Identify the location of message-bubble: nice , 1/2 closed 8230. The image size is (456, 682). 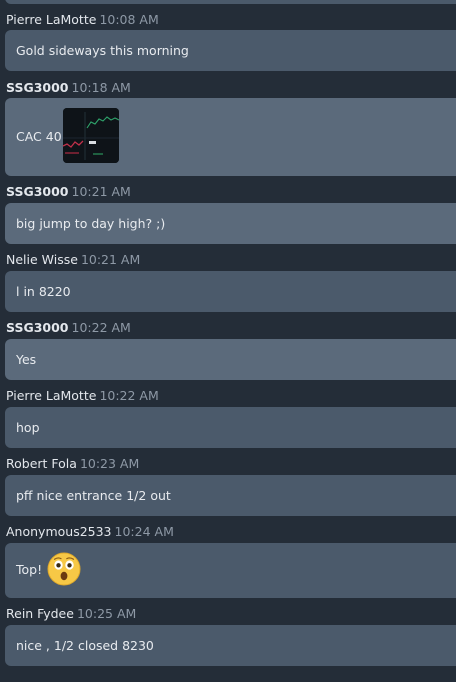
(230, 645).